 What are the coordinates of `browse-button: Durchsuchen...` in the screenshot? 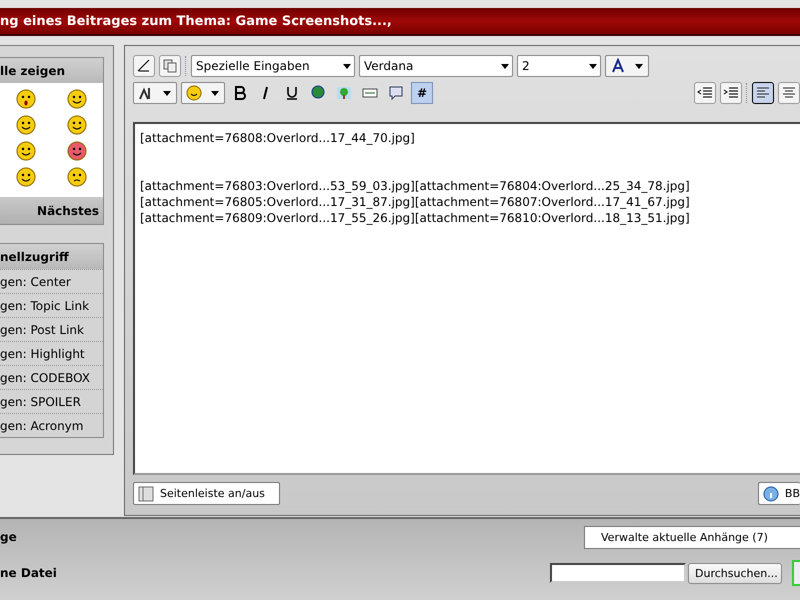 It's located at (735, 573).